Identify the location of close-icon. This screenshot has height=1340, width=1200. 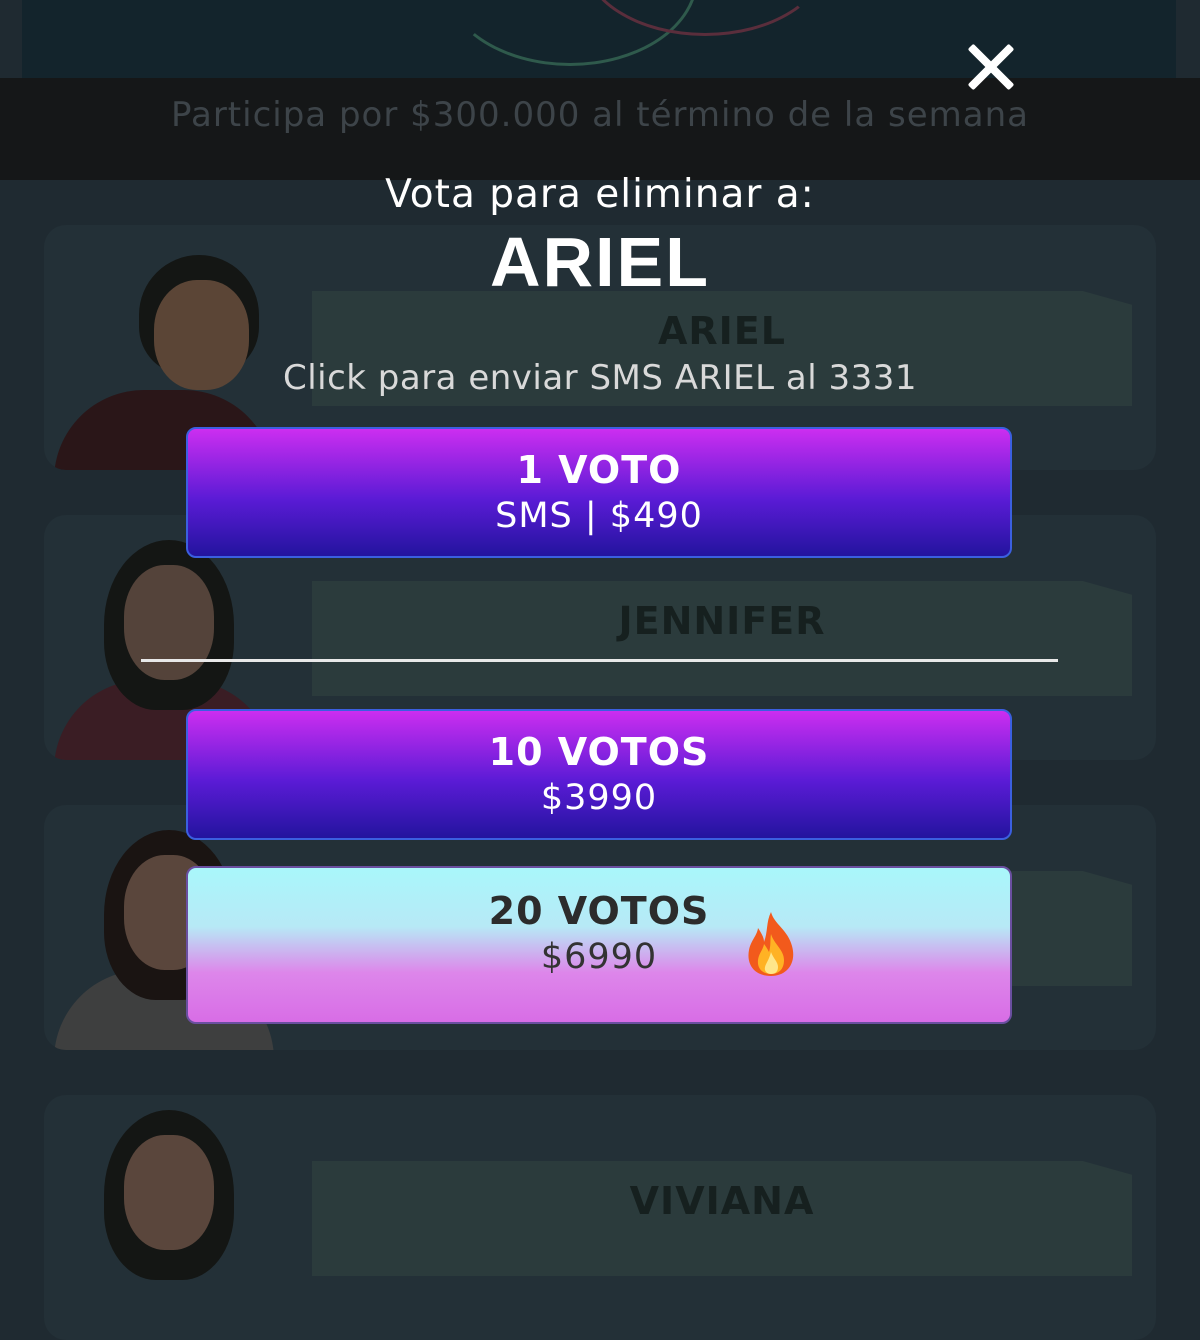
(991, 67).